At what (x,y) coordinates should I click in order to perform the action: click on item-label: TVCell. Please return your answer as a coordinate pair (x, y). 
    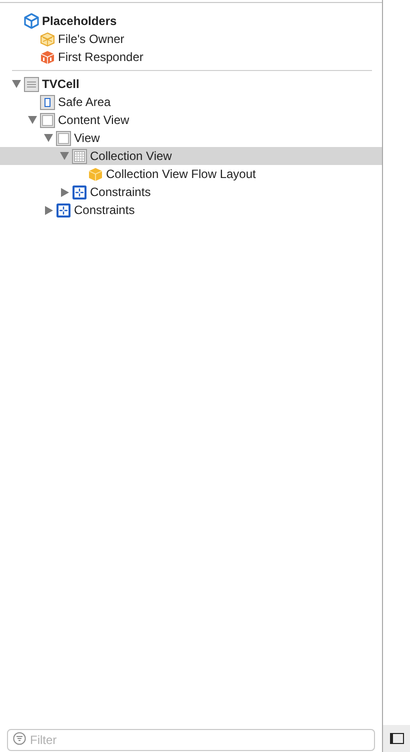
    Looking at the image, I should click on (61, 84).